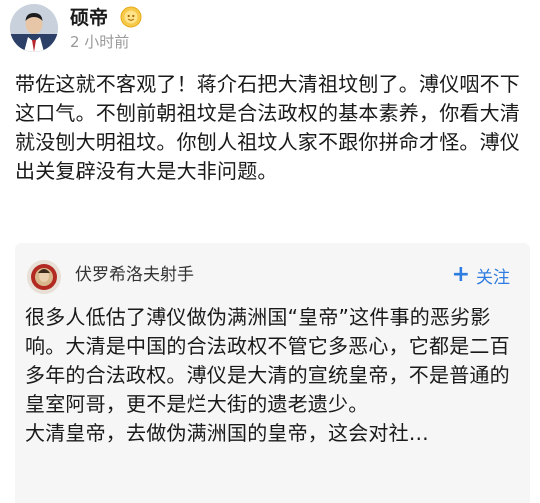 Image resolution: width=540 pixels, height=503 pixels. I want to click on plus-icon: +, so click(460, 274).